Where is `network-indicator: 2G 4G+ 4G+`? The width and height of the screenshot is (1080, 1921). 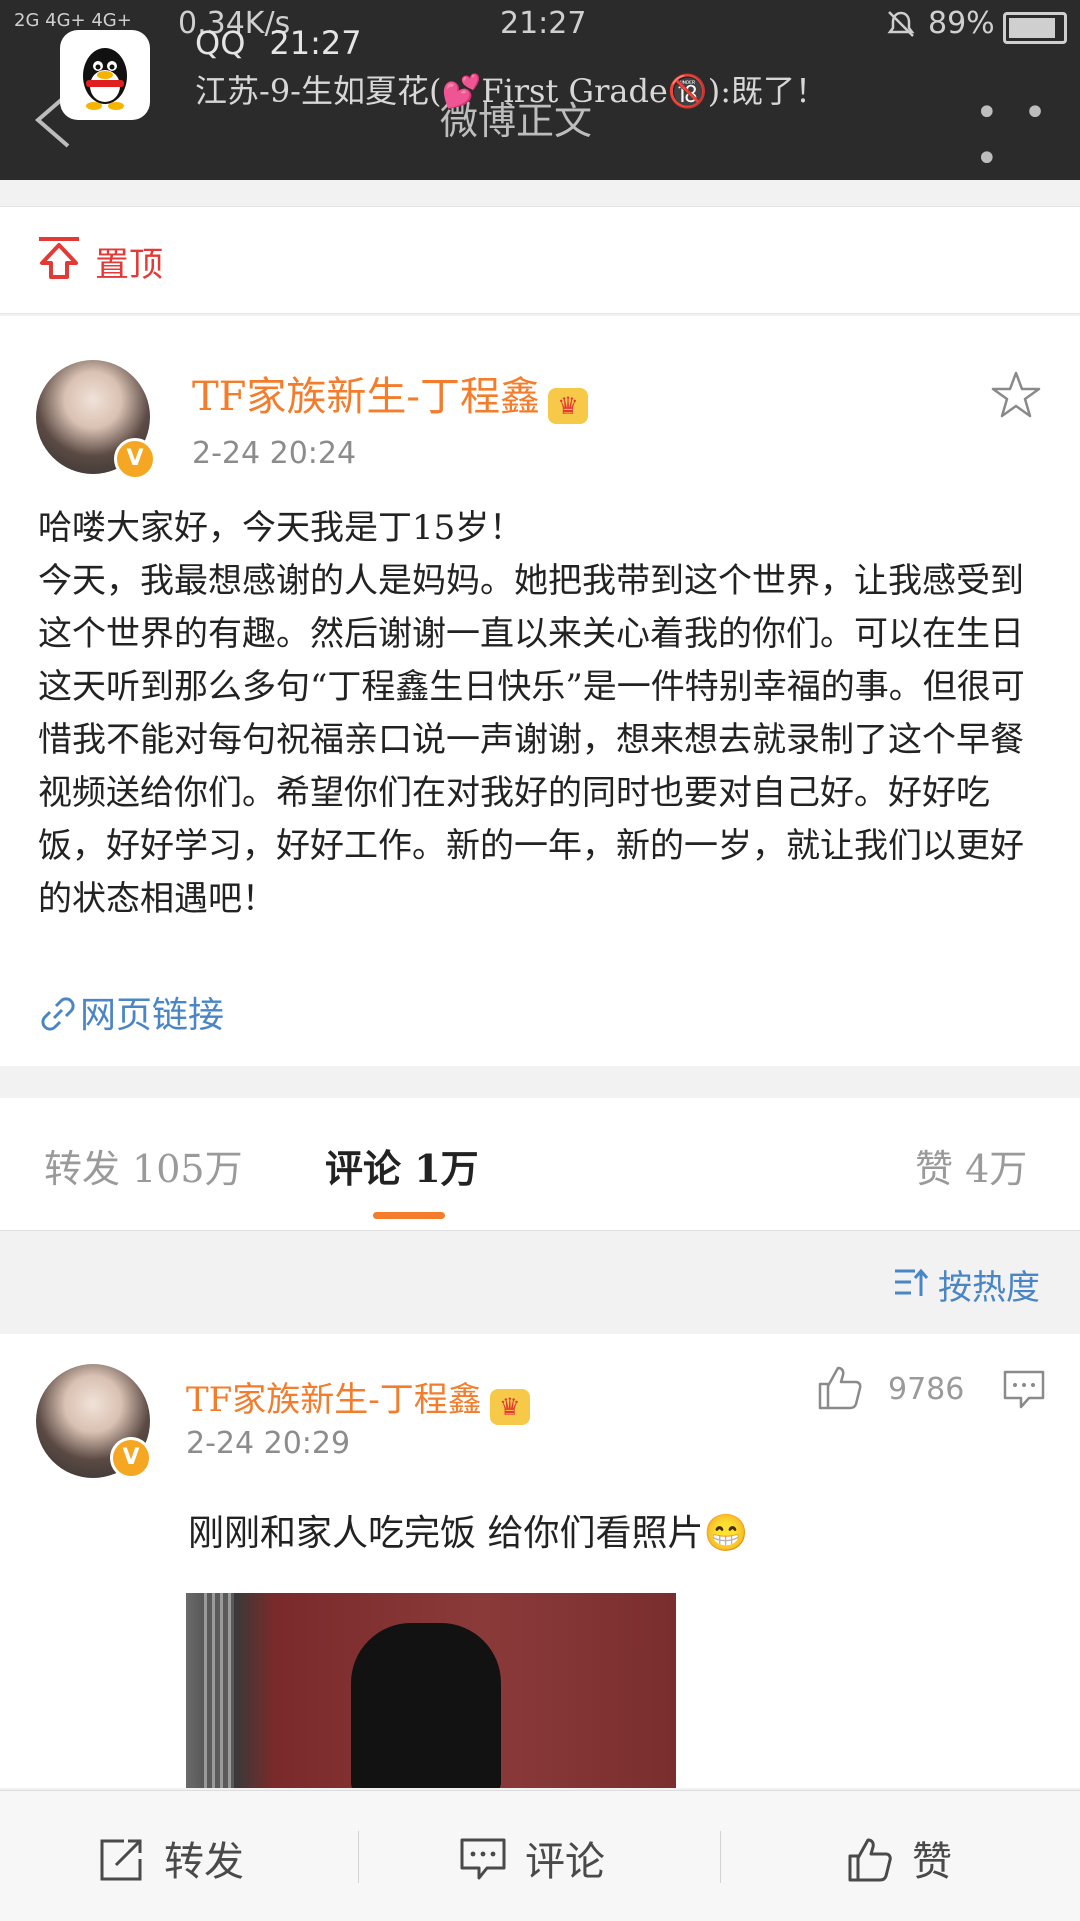
network-indicator: 2G 4G+ 4G+ is located at coordinates (73, 20).